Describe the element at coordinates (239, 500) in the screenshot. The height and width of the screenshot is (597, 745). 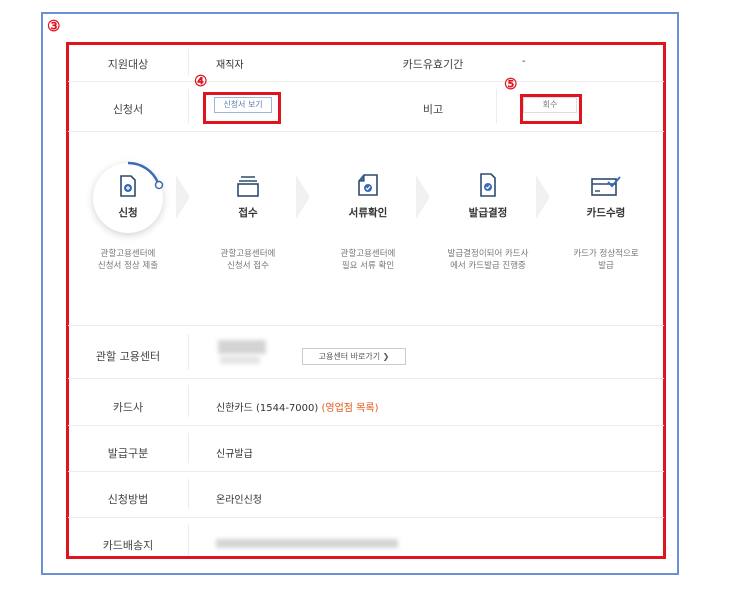
I see `apply-method-value: 온라인신청` at that location.